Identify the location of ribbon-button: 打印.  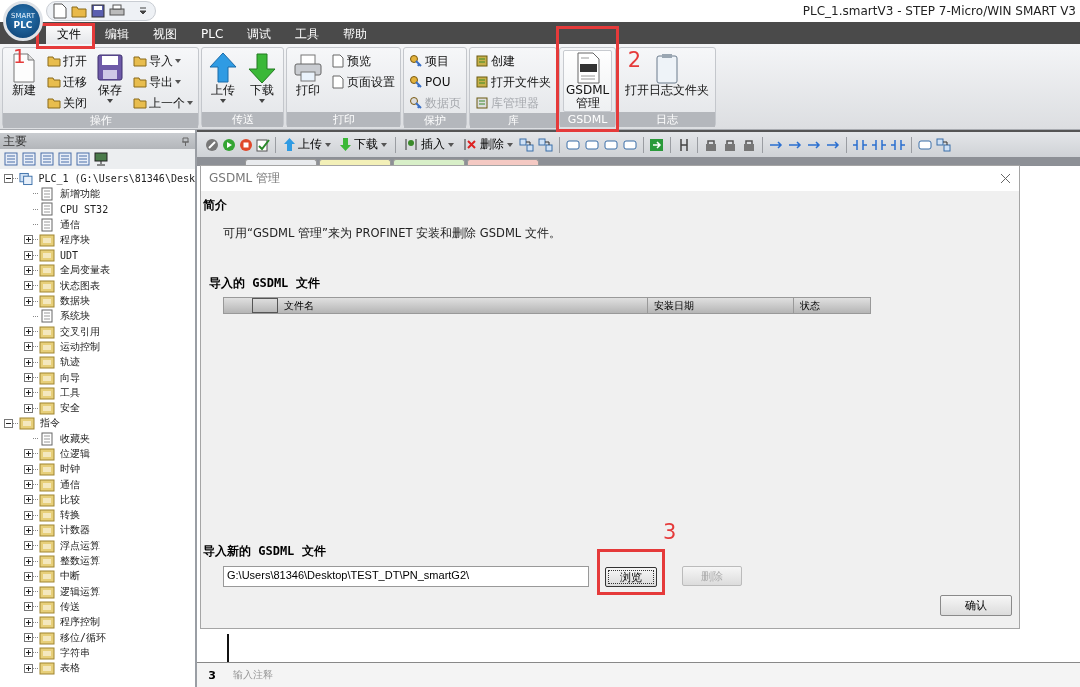
(308, 81).